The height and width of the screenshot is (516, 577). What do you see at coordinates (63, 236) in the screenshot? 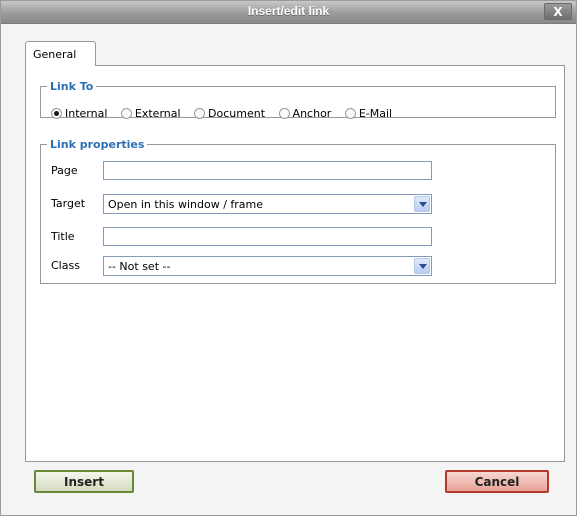
I see `title-label: Title` at bounding box center [63, 236].